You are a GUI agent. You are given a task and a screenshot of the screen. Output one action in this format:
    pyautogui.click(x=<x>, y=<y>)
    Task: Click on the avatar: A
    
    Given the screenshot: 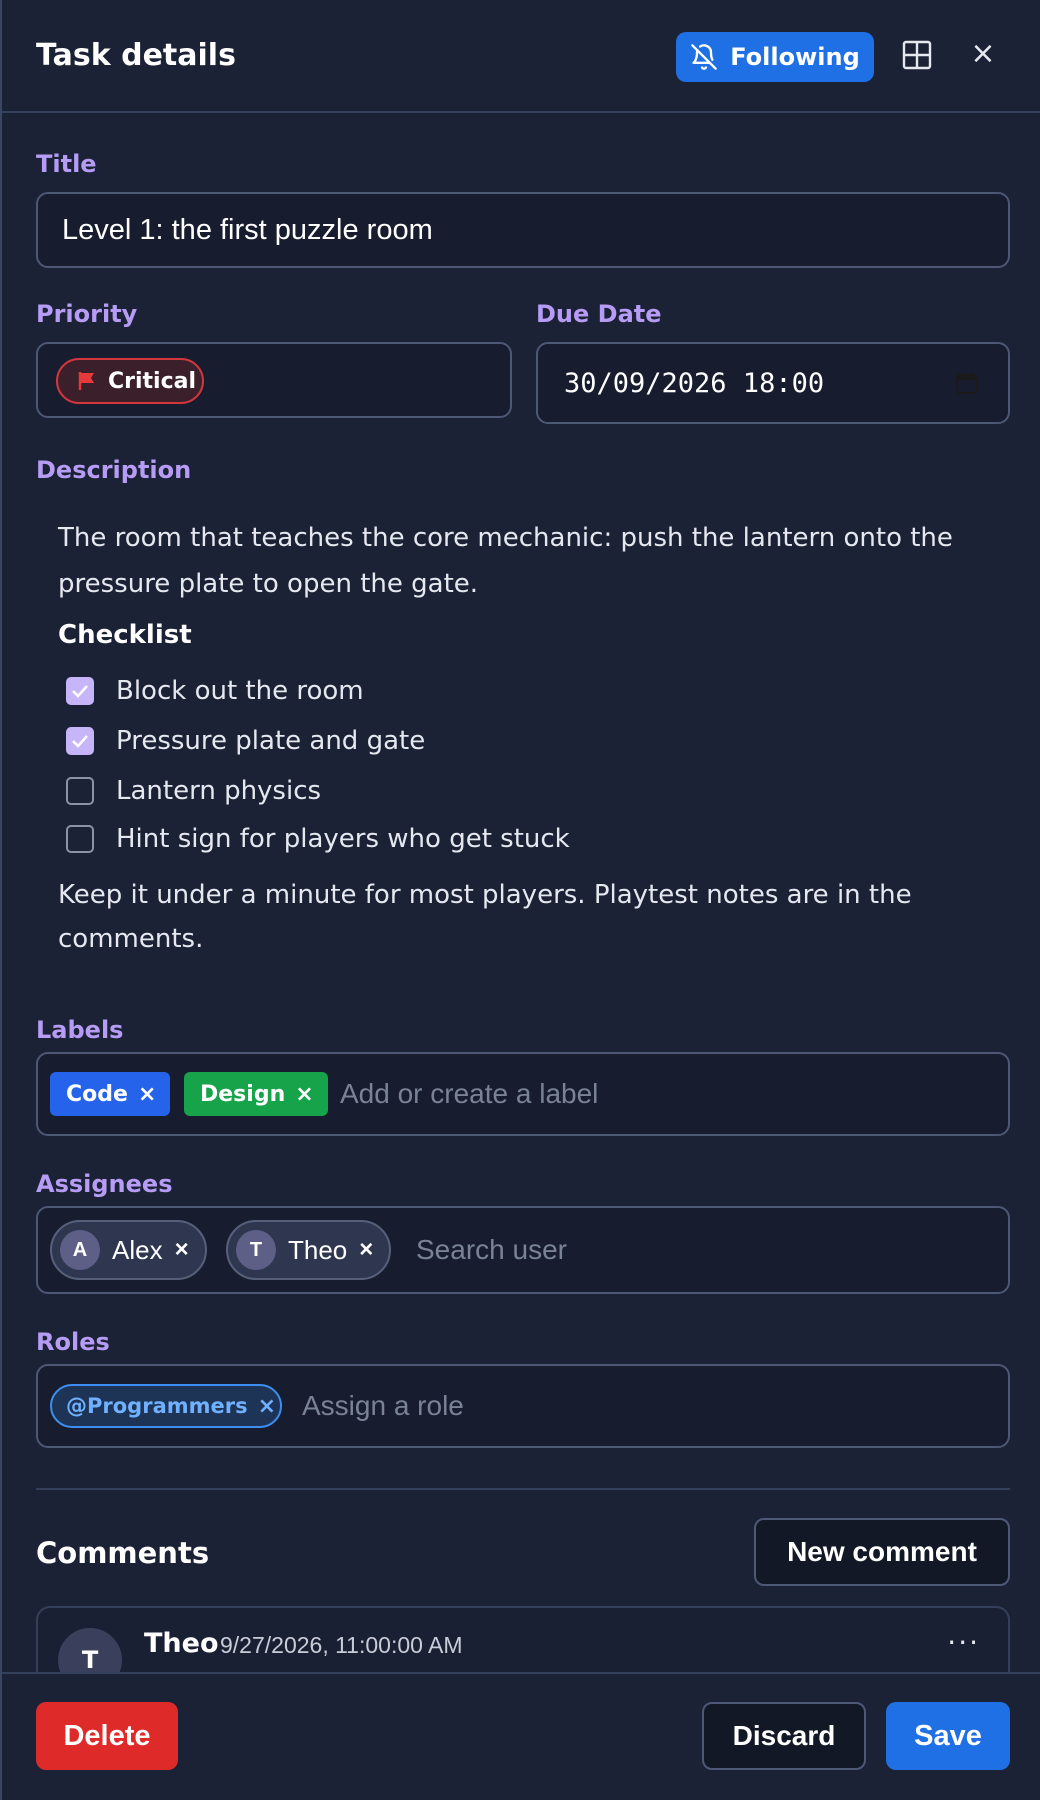 What is the action you would take?
    pyautogui.click(x=80, y=1250)
    